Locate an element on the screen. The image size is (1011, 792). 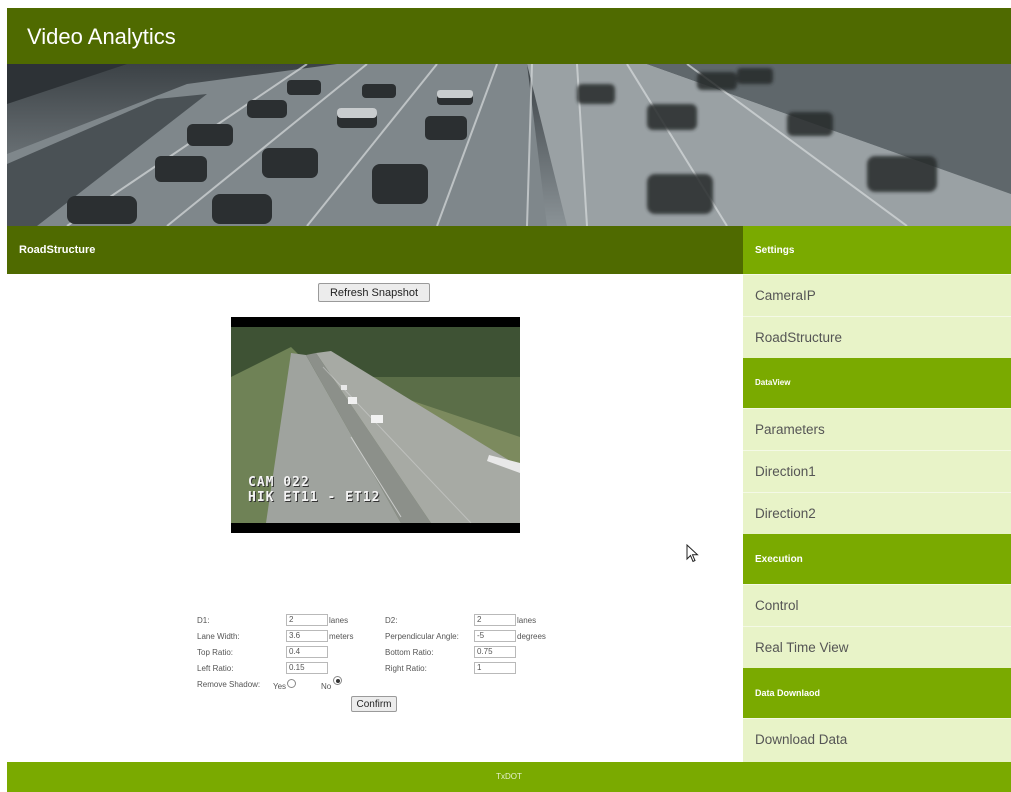
sidebar-item-label: Direction1 is located at coordinates (785, 471).